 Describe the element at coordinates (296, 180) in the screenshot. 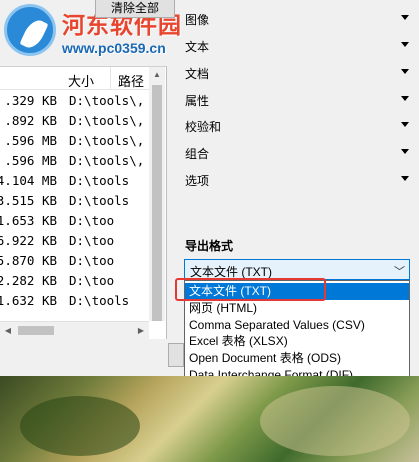

I see `option-group-6: 选项` at that location.